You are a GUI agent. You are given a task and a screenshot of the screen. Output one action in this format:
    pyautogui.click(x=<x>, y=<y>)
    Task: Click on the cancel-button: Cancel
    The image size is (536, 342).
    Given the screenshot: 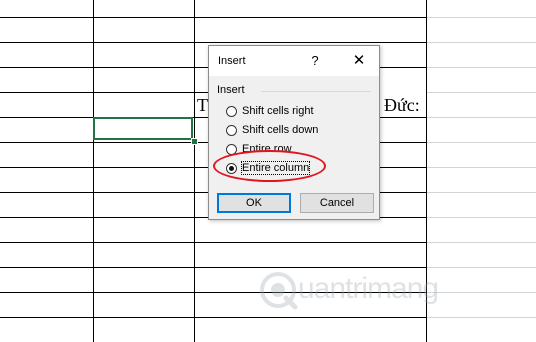 What is the action you would take?
    pyautogui.click(x=337, y=203)
    